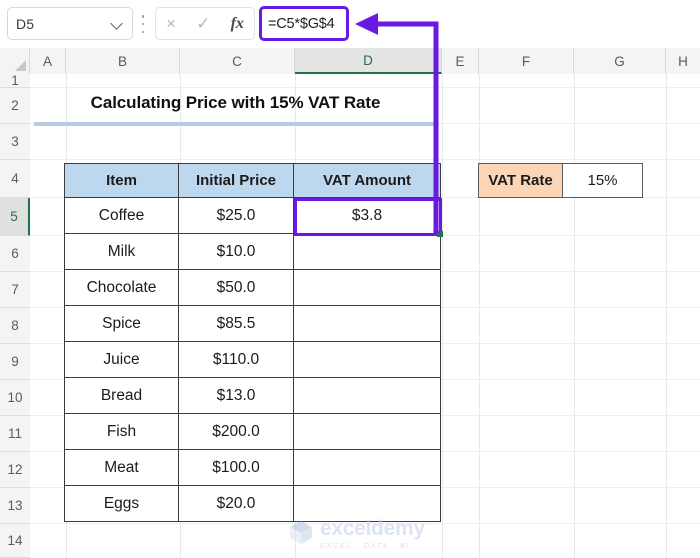 This screenshot has width=700, height=558. I want to click on select-all-corner, so click(15, 61).